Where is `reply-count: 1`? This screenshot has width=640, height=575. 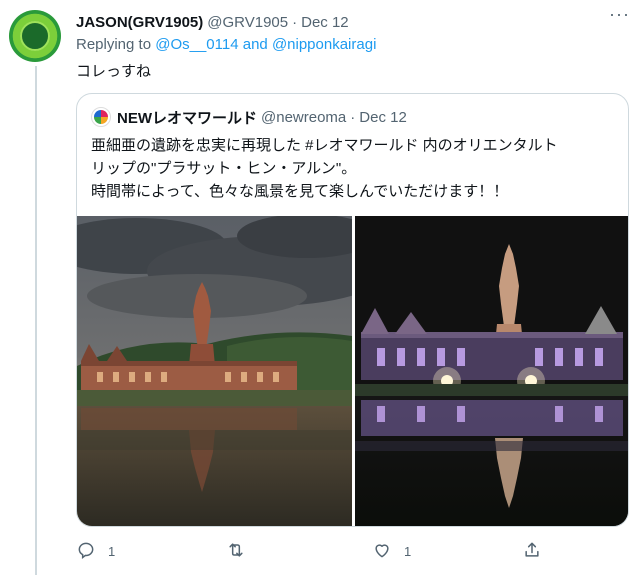
reply-count: 1 is located at coordinates (112, 551).